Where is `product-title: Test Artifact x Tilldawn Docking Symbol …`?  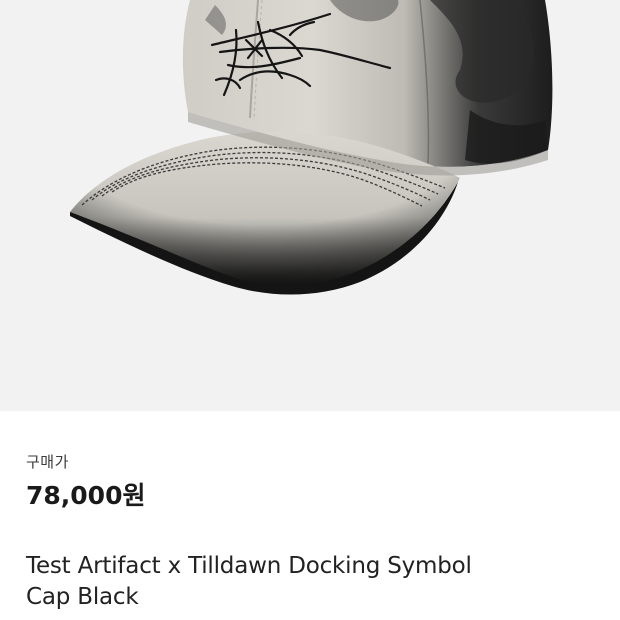 product-title: Test Artifact x Tilldawn Docking Symbol … is located at coordinates (306, 582).